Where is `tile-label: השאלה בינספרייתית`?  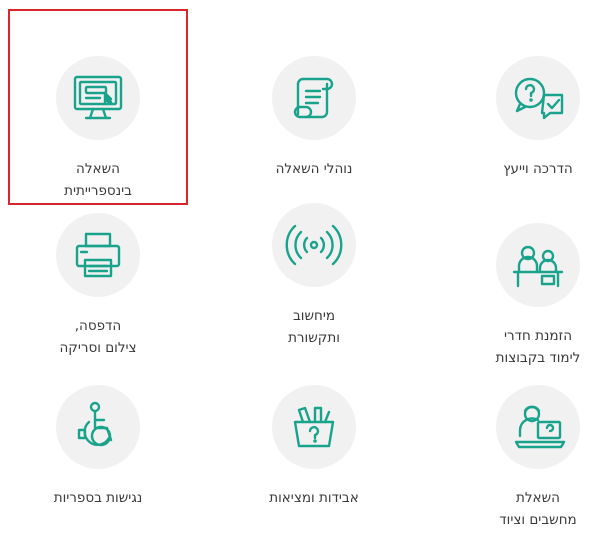 tile-label: השאלה בינספרייתית is located at coordinates (98, 180).